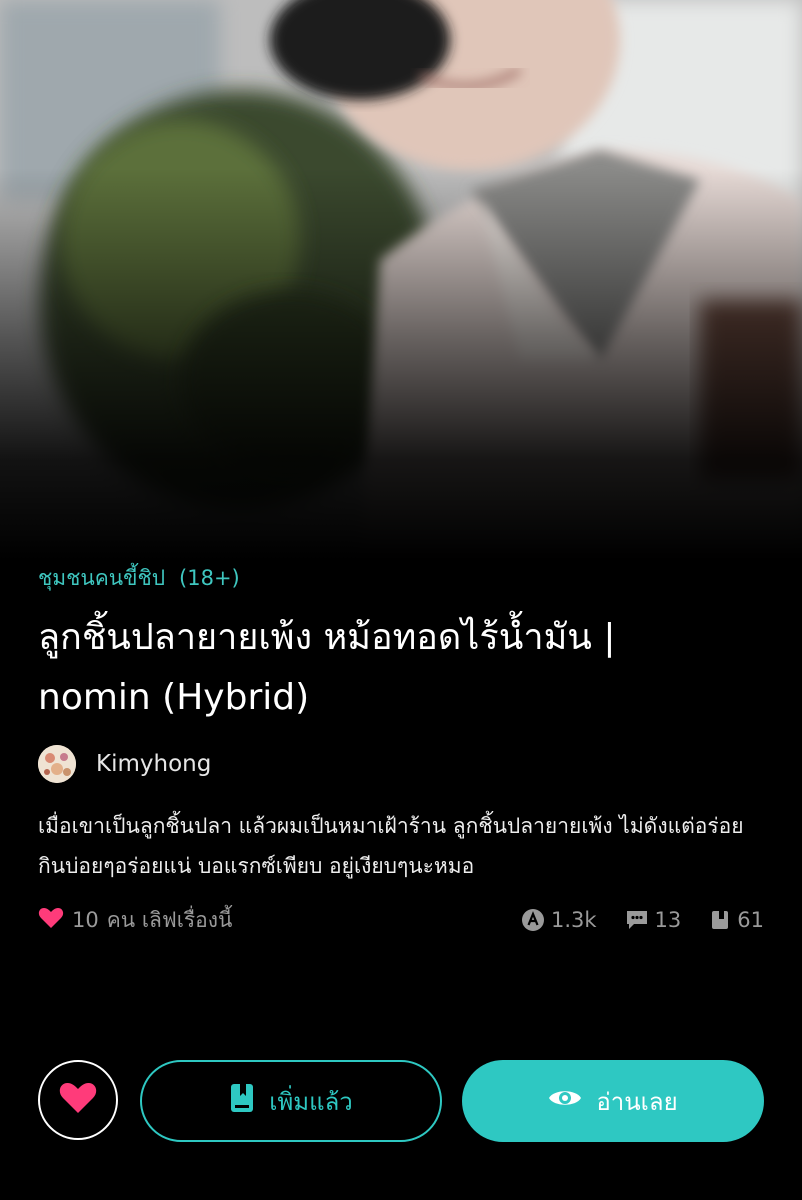 This screenshot has height=1200, width=802. I want to click on author-avatar, so click(57, 764).